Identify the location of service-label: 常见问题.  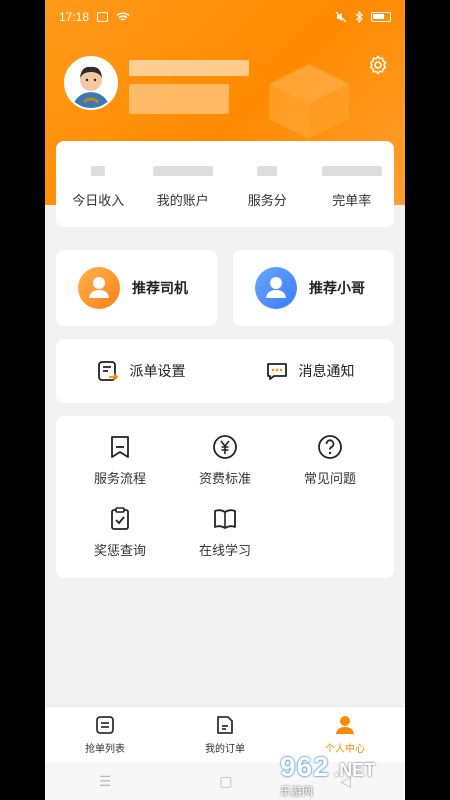
(329, 478).